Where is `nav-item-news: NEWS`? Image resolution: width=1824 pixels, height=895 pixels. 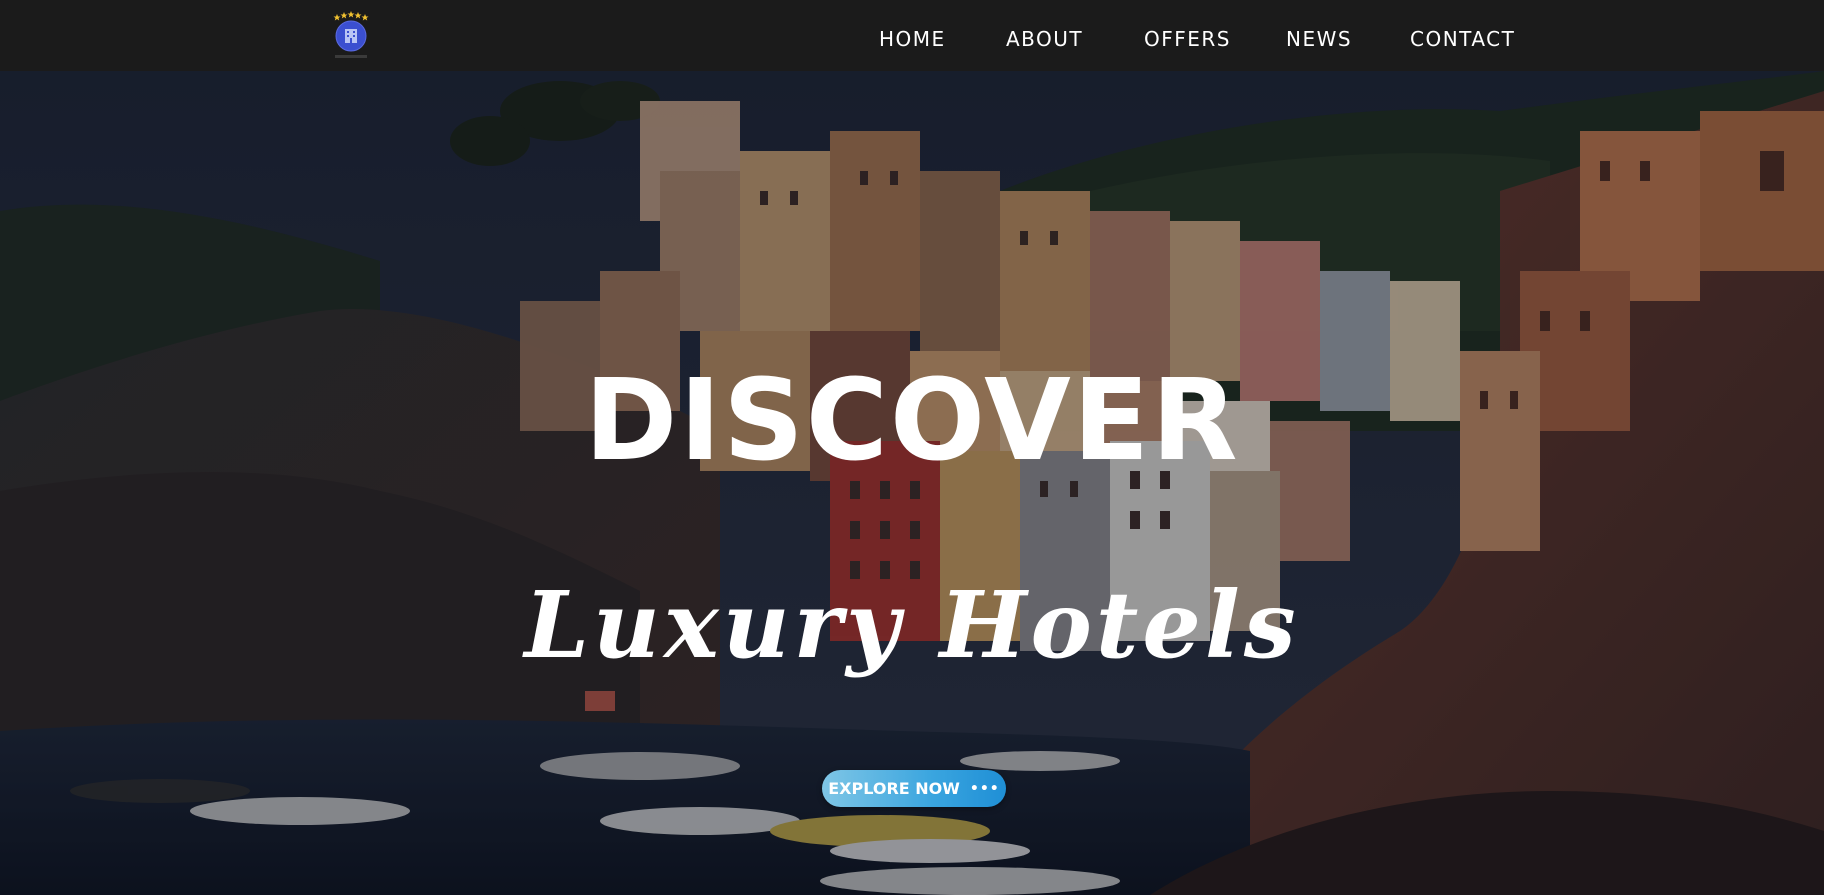 nav-item-news: NEWS is located at coordinates (1319, 39).